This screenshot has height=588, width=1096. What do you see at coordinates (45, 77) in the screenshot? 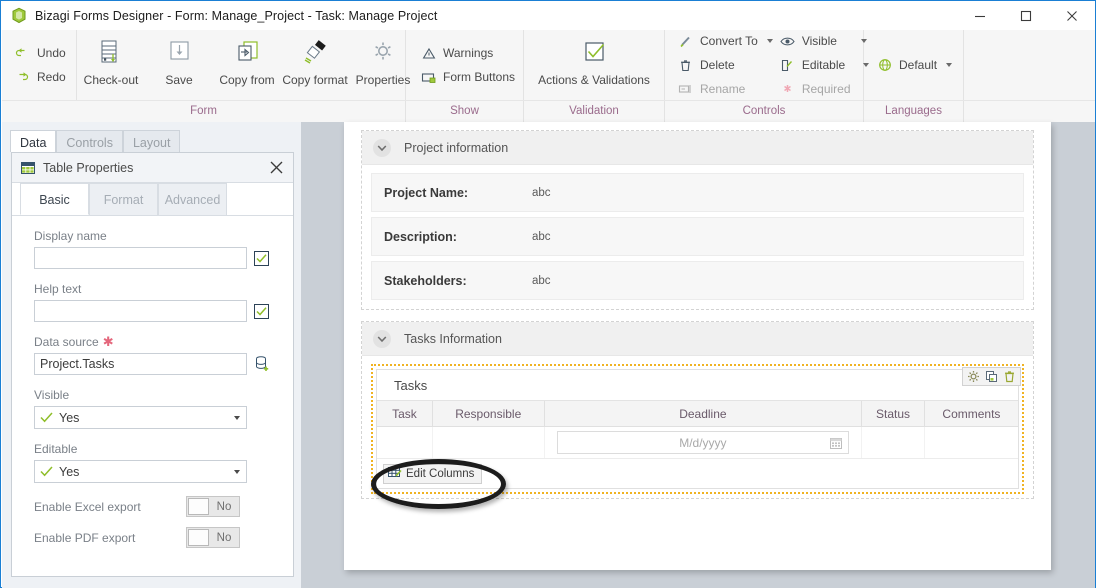
I see `redo-button: Redo` at bounding box center [45, 77].